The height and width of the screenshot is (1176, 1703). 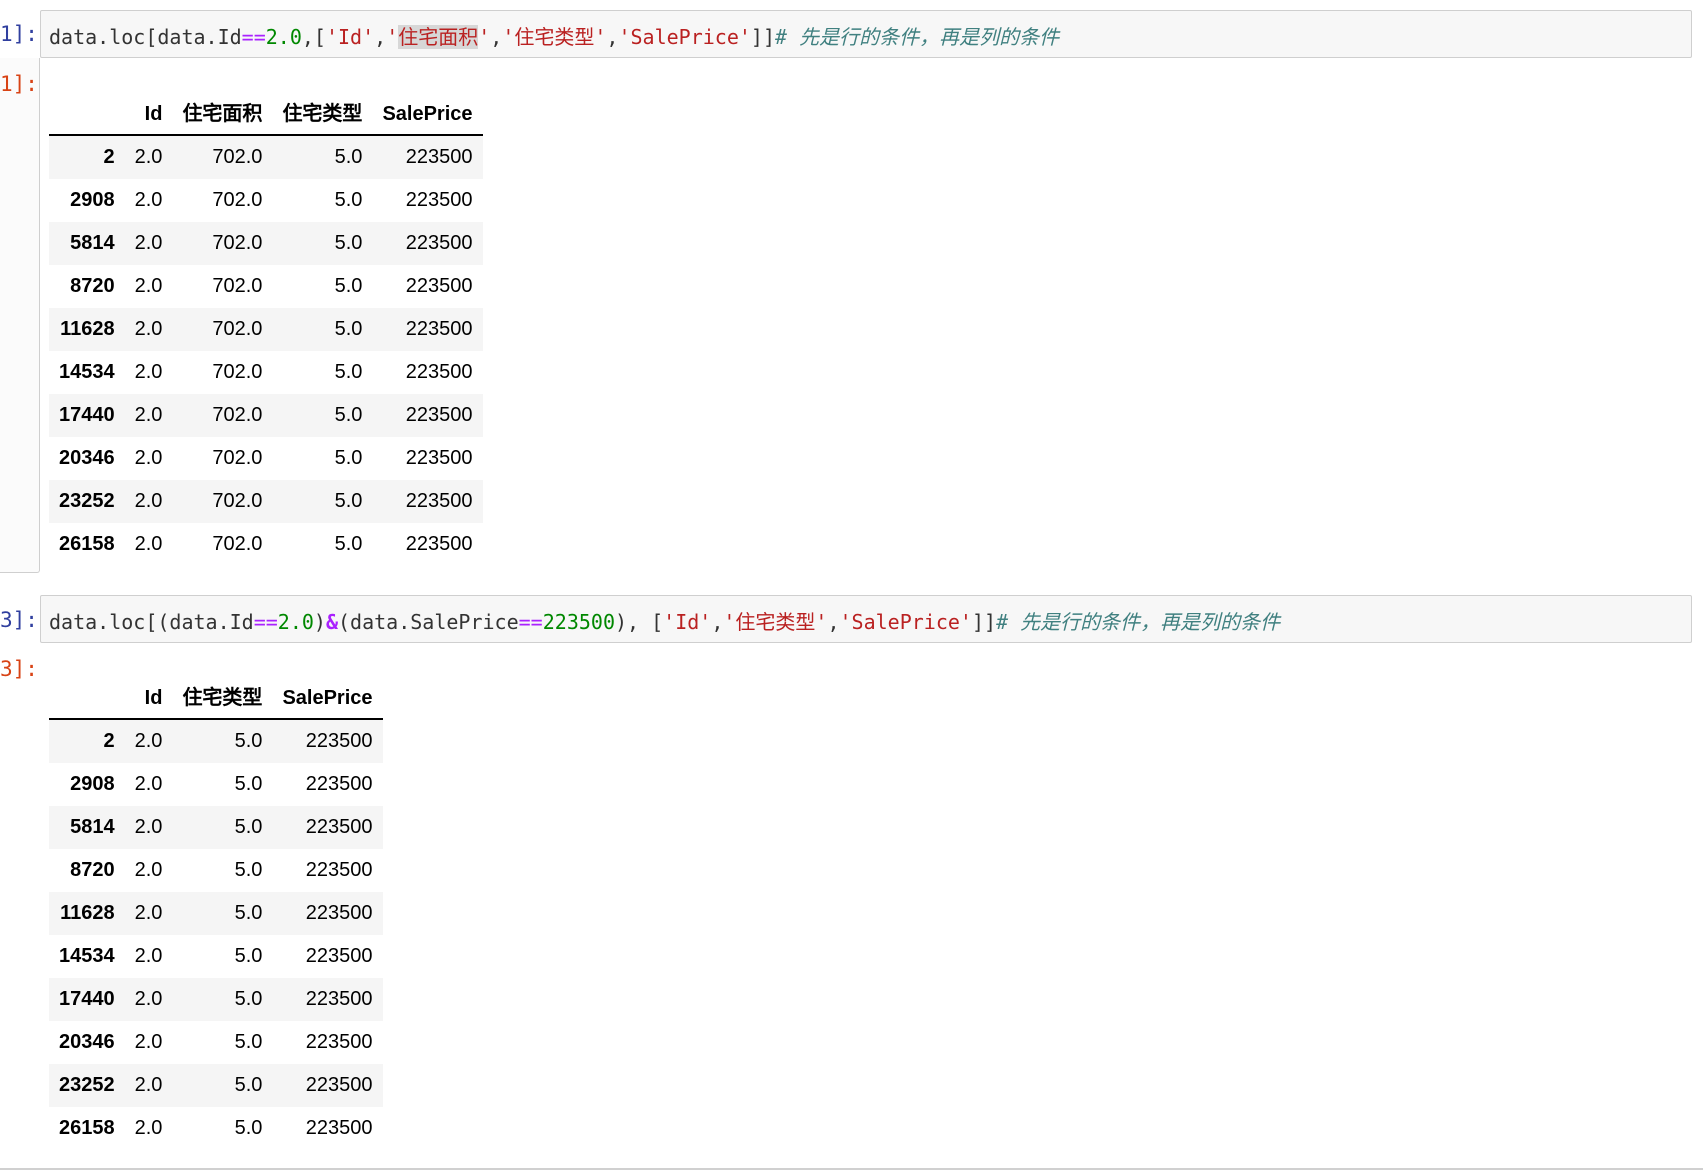 What do you see at coordinates (428, 622) in the screenshot?
I see `code-token: (data.SalePrice` at bounding box center [428, 622].